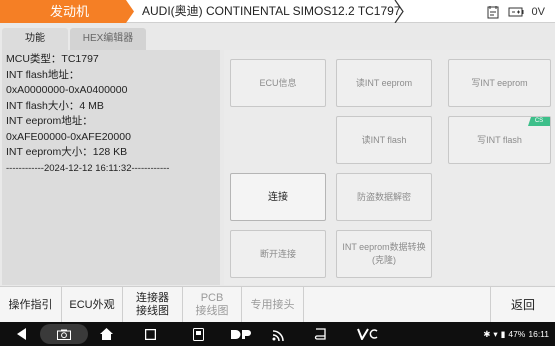  I want to click on dp-icon, so click(241, 334).